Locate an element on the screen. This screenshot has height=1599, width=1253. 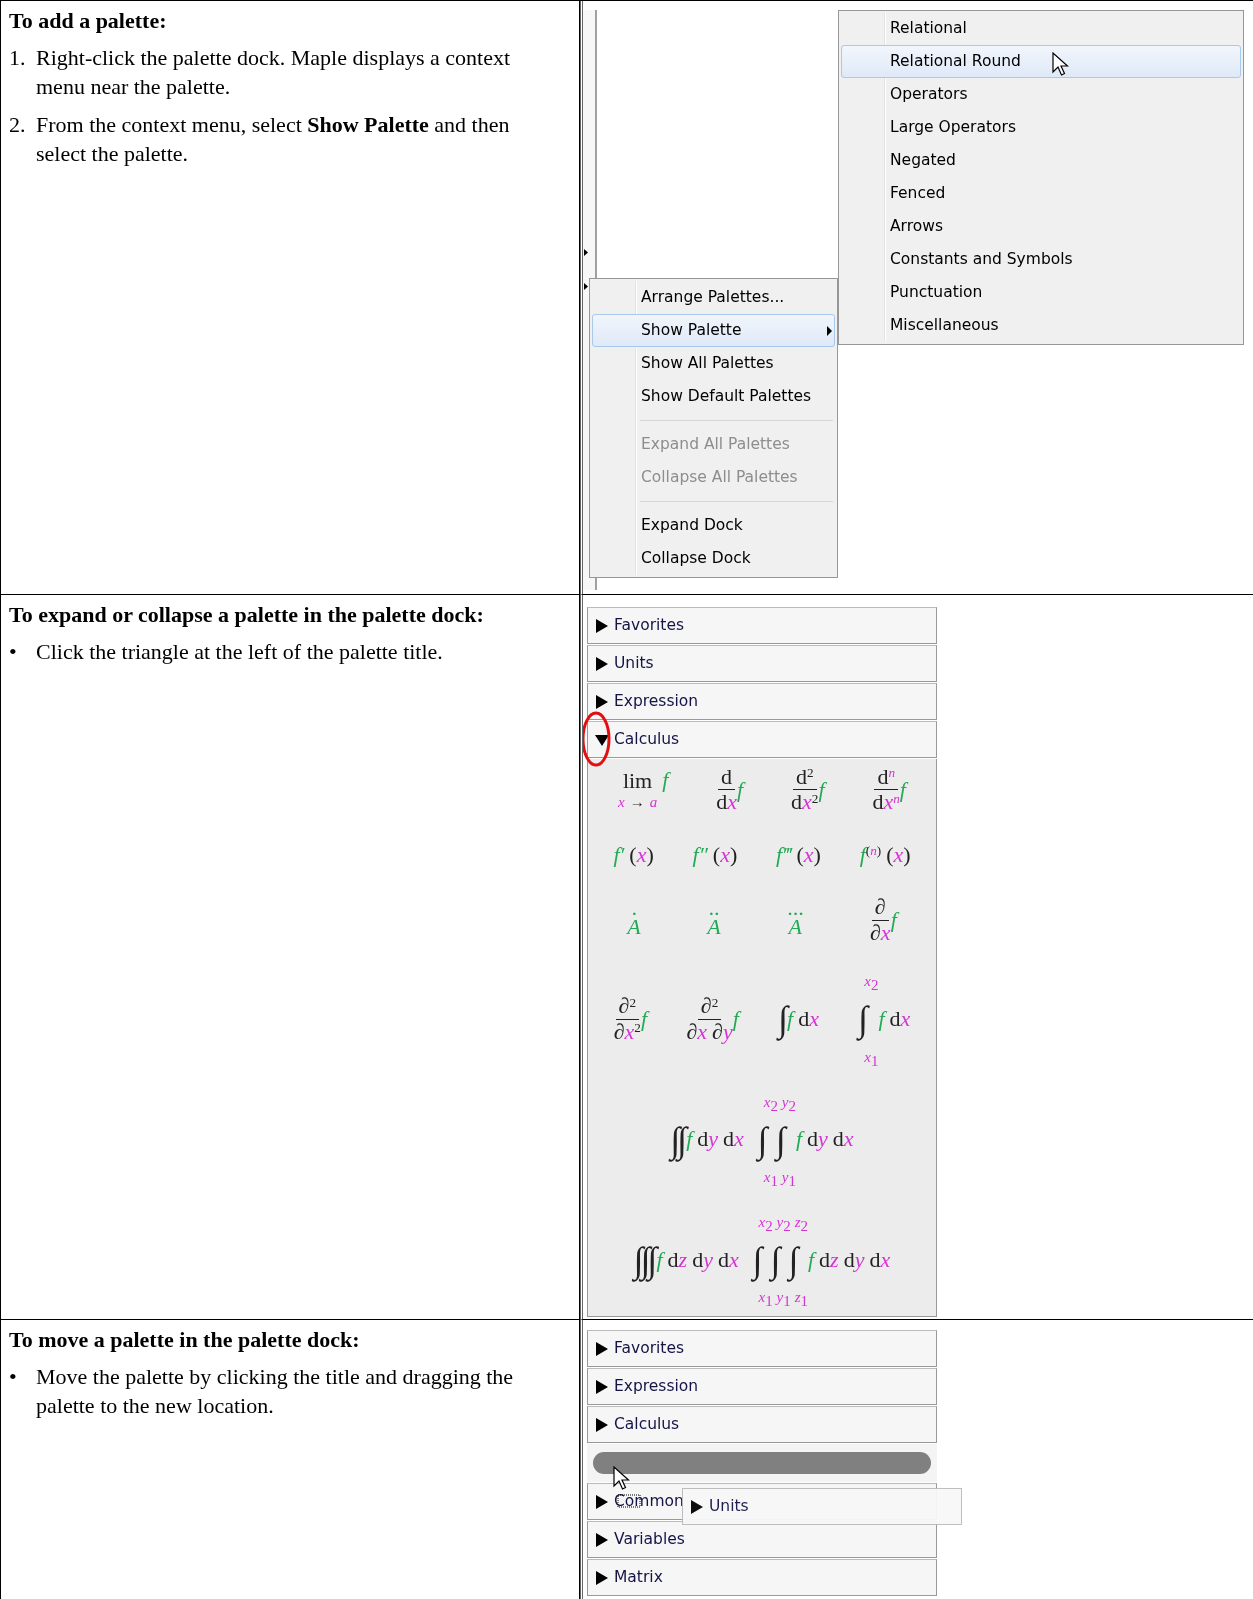
dragged-palette-header: Units is located at coordinates (719, 1506).